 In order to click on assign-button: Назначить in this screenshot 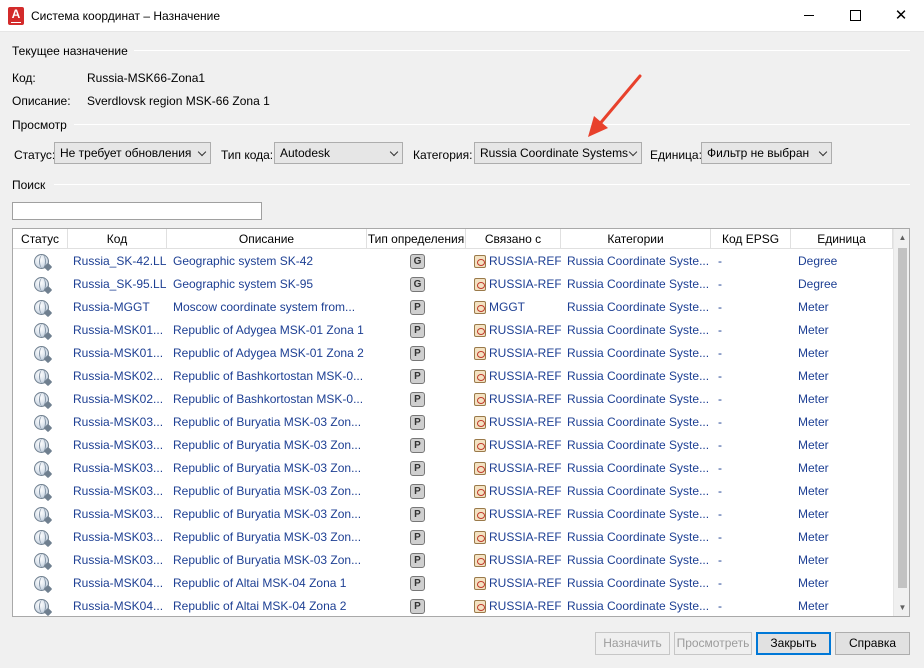, I will do `click(632, 643)`.